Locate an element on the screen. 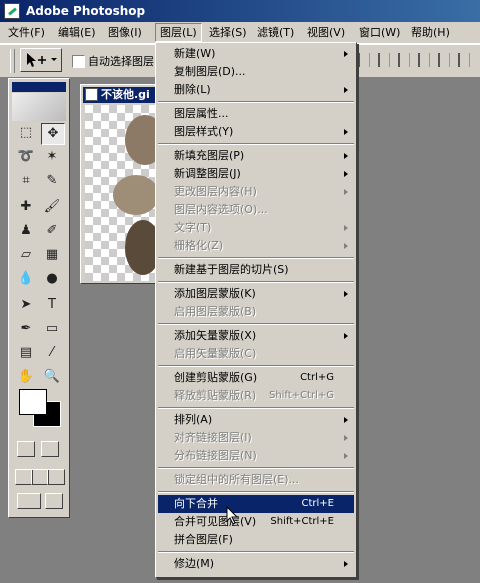 This screenshot has height=583, width=480. quick-mask-icon is located at coordinates (50, 449).